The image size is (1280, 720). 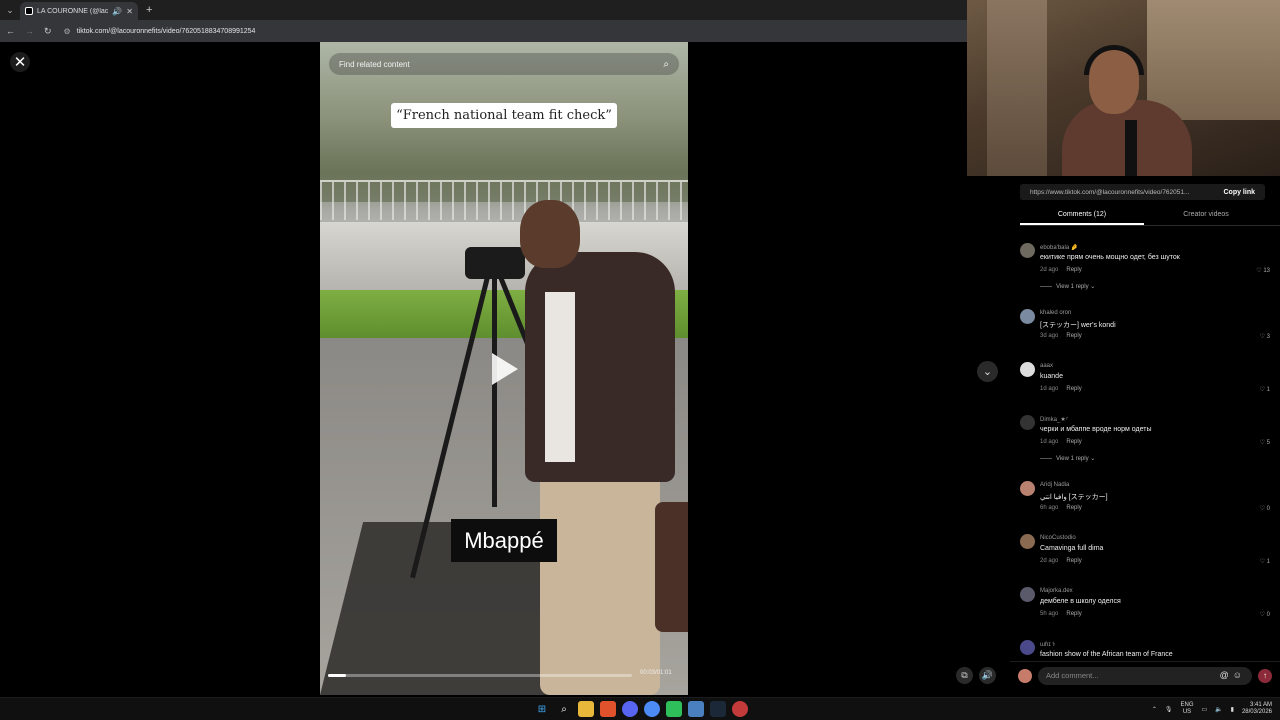 What do you see at coordinates (652, 709) in the screenshot?
I see `chrome-icon` at bounding box center [652, 709].